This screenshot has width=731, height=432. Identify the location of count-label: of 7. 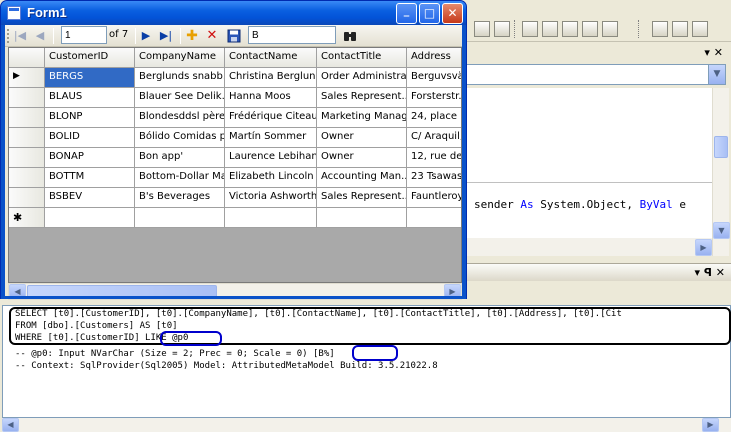
(119, 34).